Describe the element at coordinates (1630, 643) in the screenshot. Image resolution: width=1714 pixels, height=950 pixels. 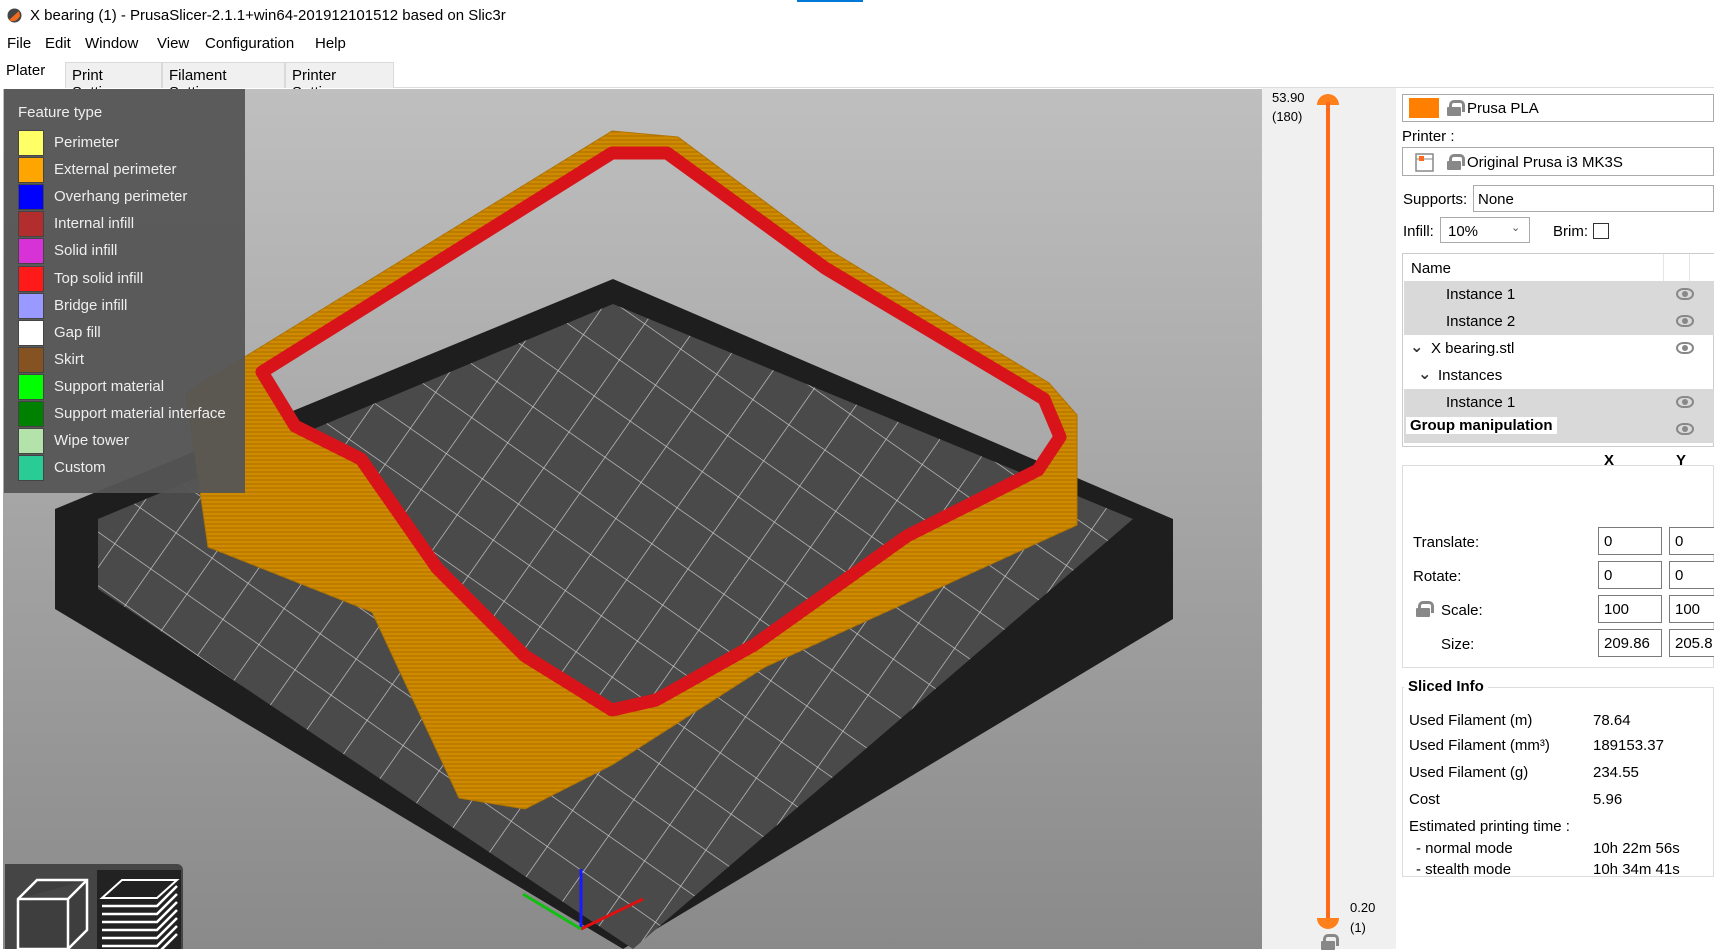
I see `size-x-input: 209.86` at that location.